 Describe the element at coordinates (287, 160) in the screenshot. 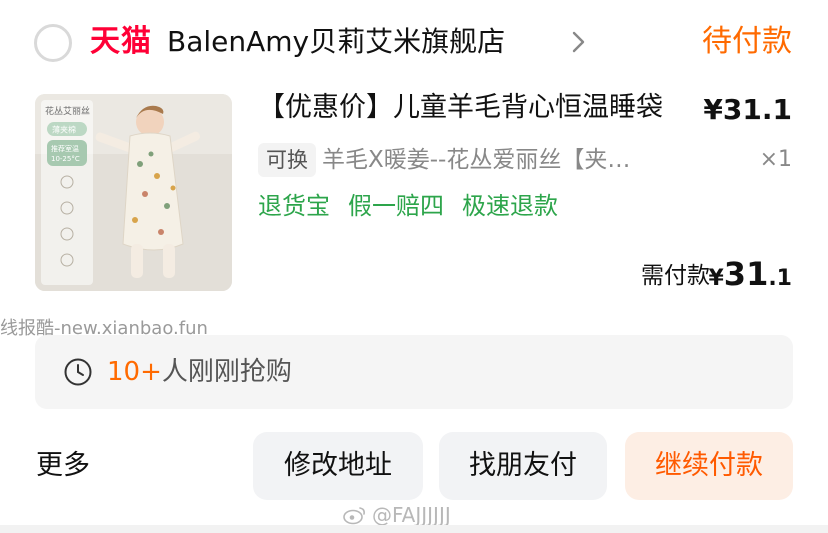

I see `exchange-tag: 可换` at that location.